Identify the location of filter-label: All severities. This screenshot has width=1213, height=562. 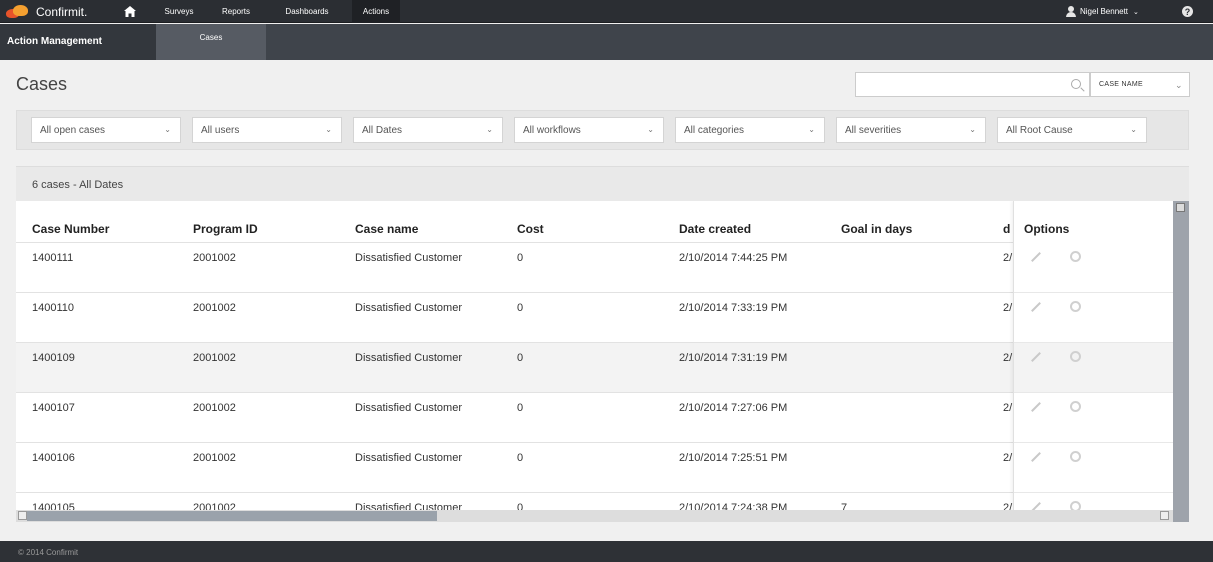
(873, 130).